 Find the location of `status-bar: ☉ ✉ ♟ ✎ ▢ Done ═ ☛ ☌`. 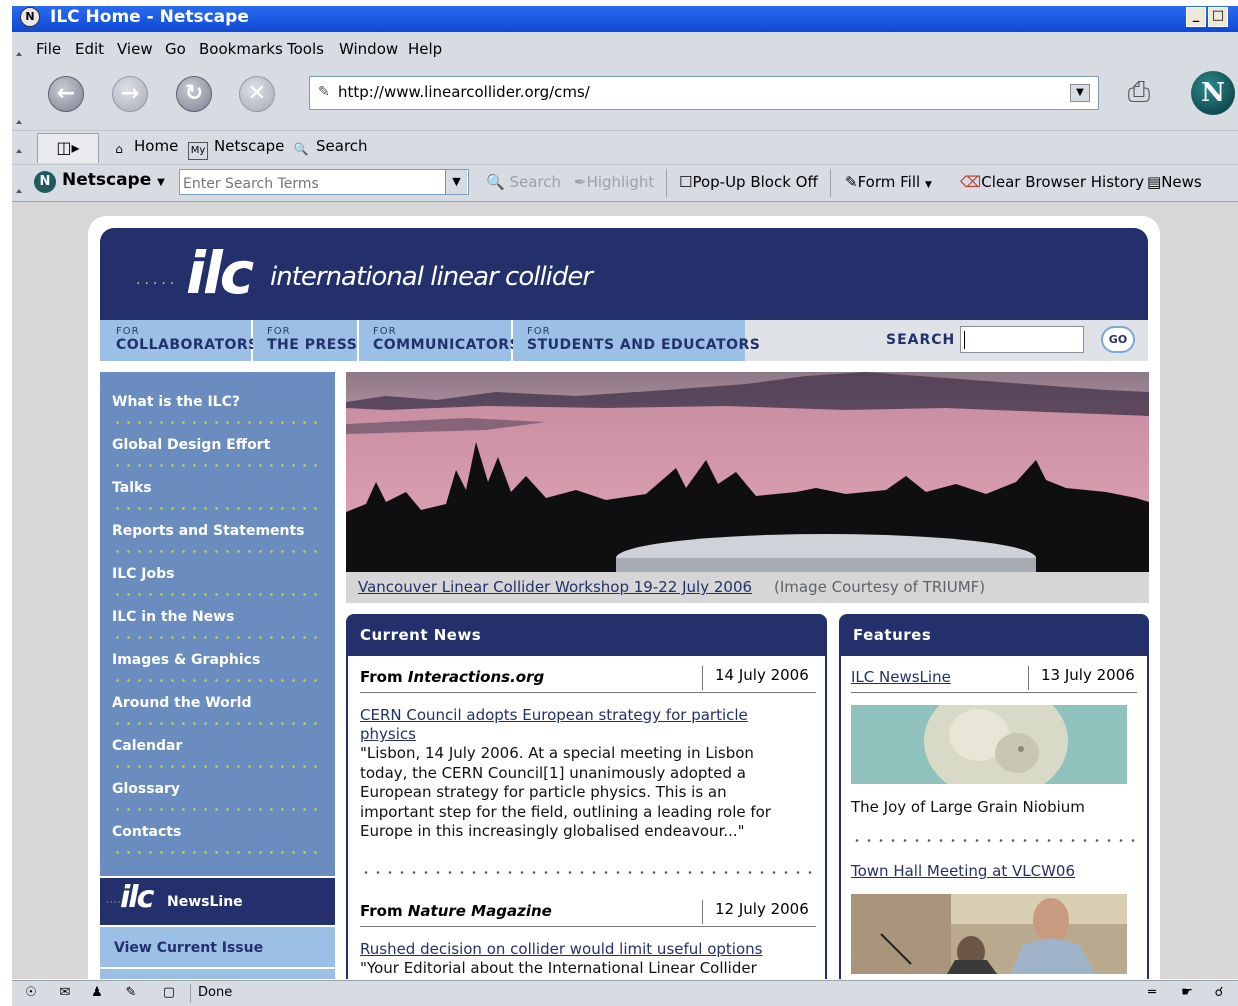

status-bar: ☉ ✉ ♟ ✎ ▢ Done ═ ☛ ☌ is located at coordinates (625, 993).